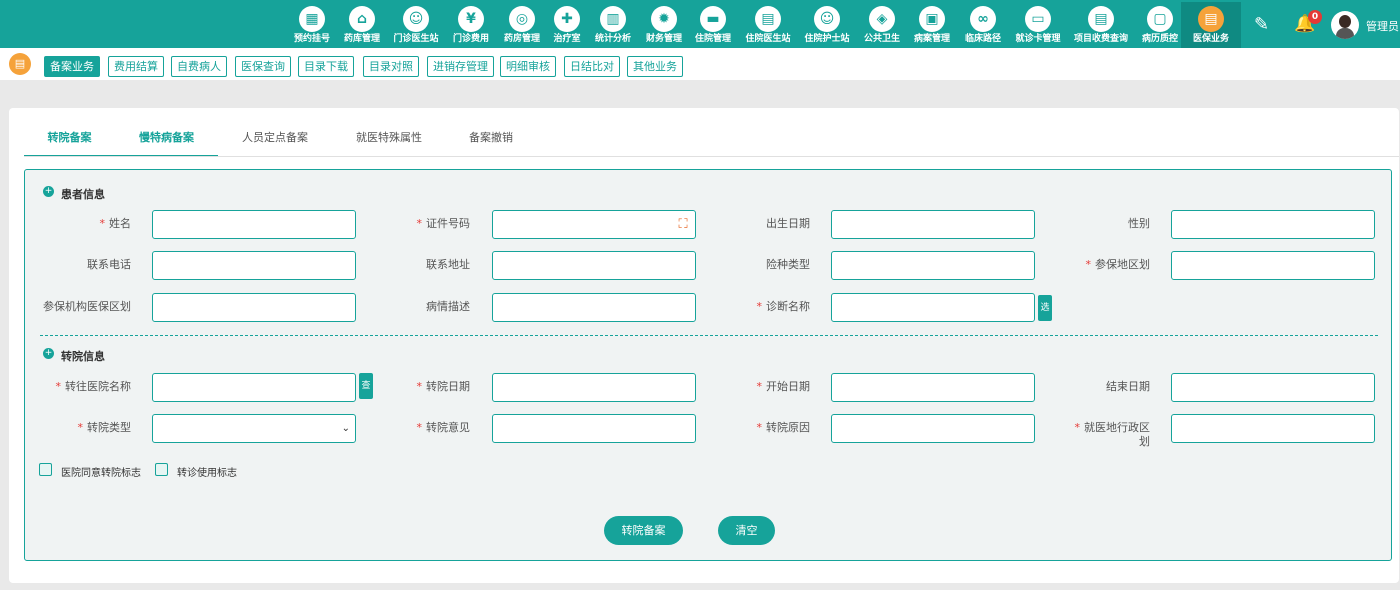  I want to click on label-text: 转院原因, so click(788, 427).